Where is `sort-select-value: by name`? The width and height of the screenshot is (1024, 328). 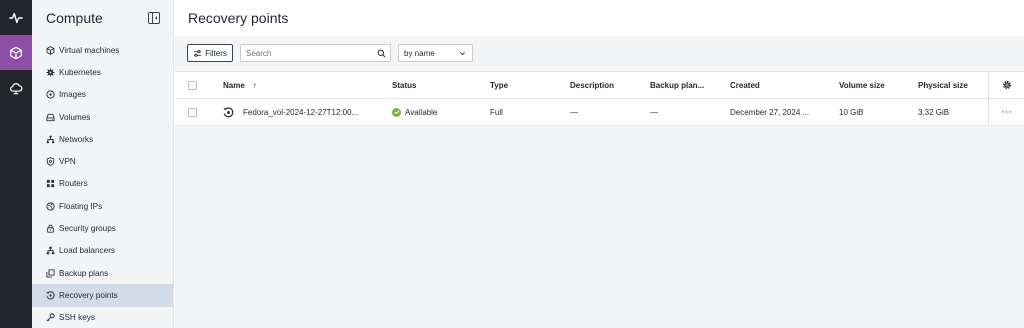
sort-select-value: by name is located at coordinates (419, 53).